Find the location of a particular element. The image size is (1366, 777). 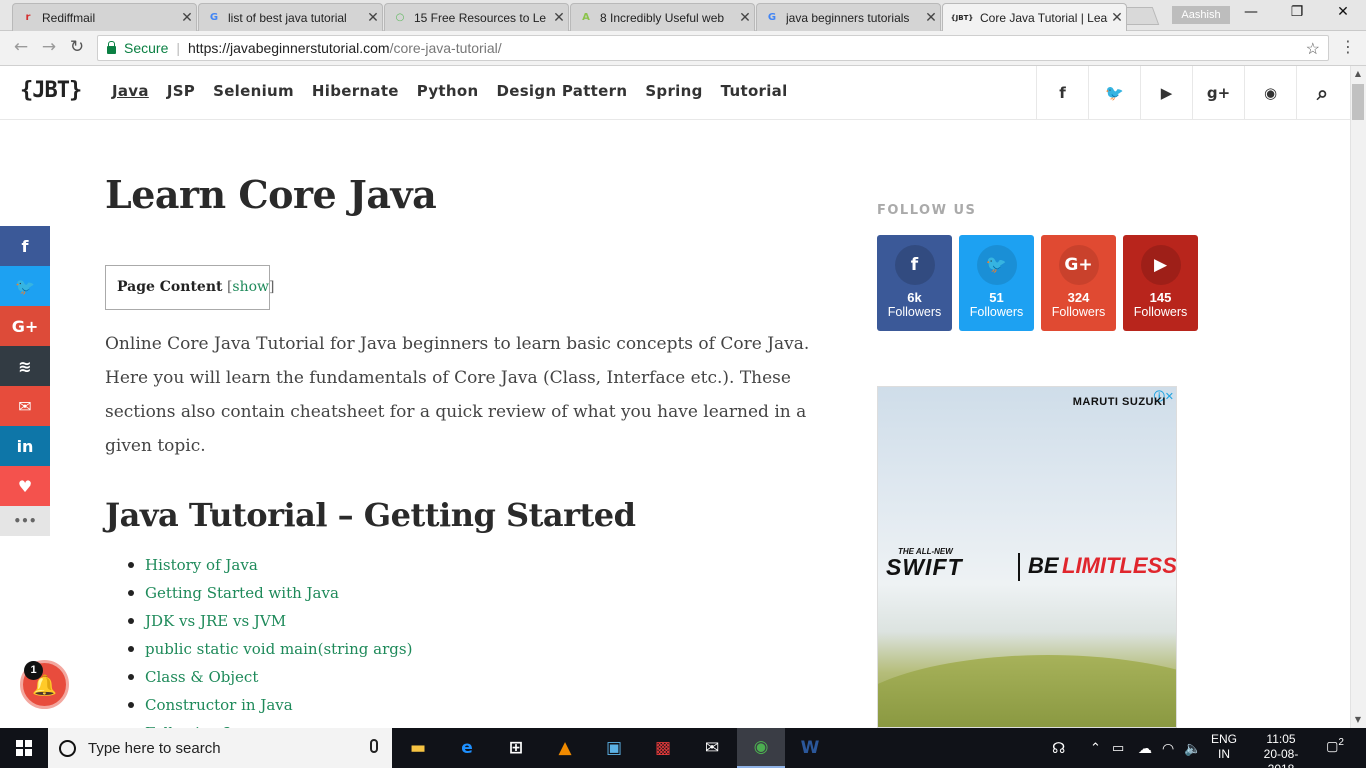

word-icon: W is located at coordinates (810, 748).